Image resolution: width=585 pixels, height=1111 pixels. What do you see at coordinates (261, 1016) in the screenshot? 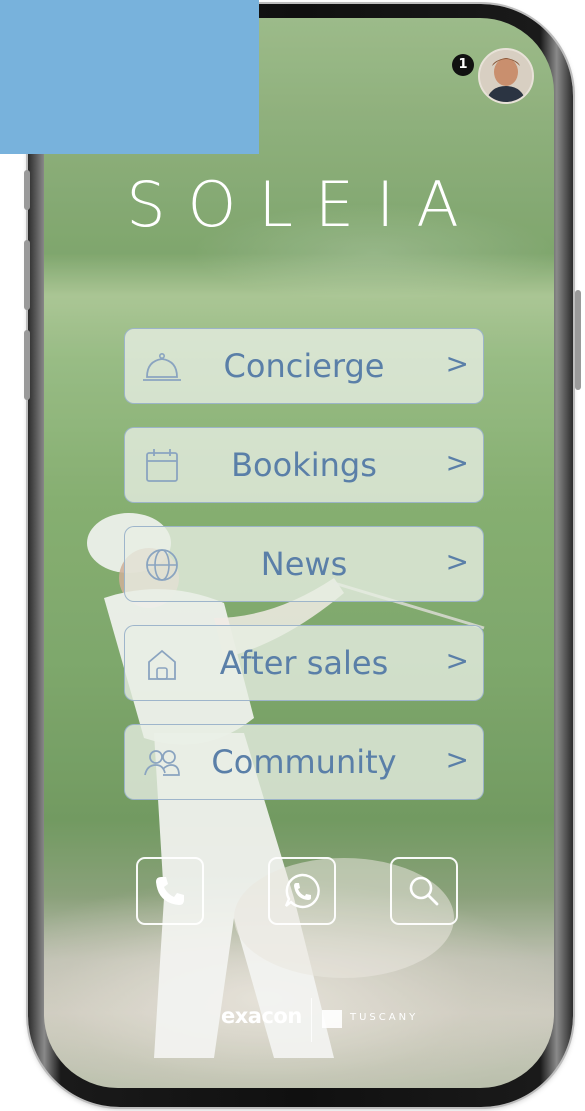
I see `exacon-logo: exacon` at bounding box center [261, 1016].